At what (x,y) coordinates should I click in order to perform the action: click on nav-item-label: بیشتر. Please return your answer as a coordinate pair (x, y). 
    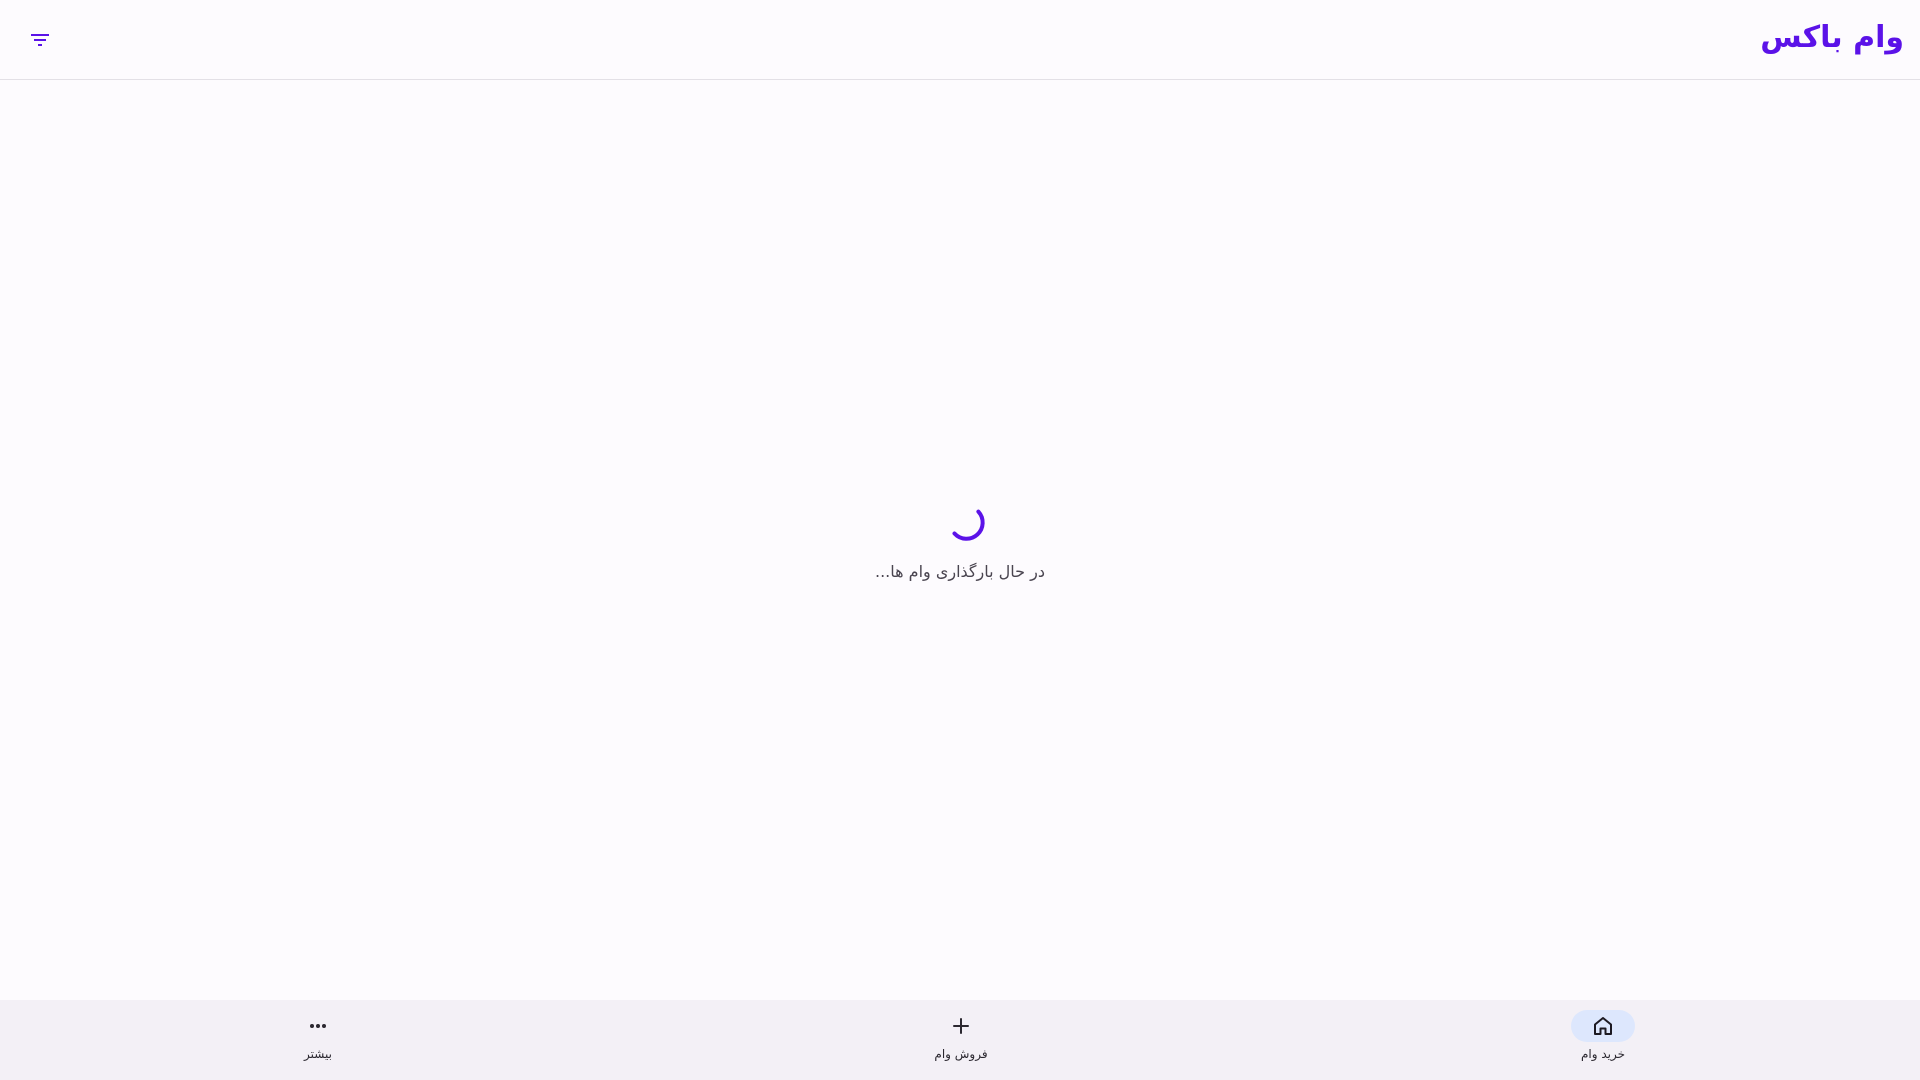
    Looking at the image, I should click on (318, 1054).